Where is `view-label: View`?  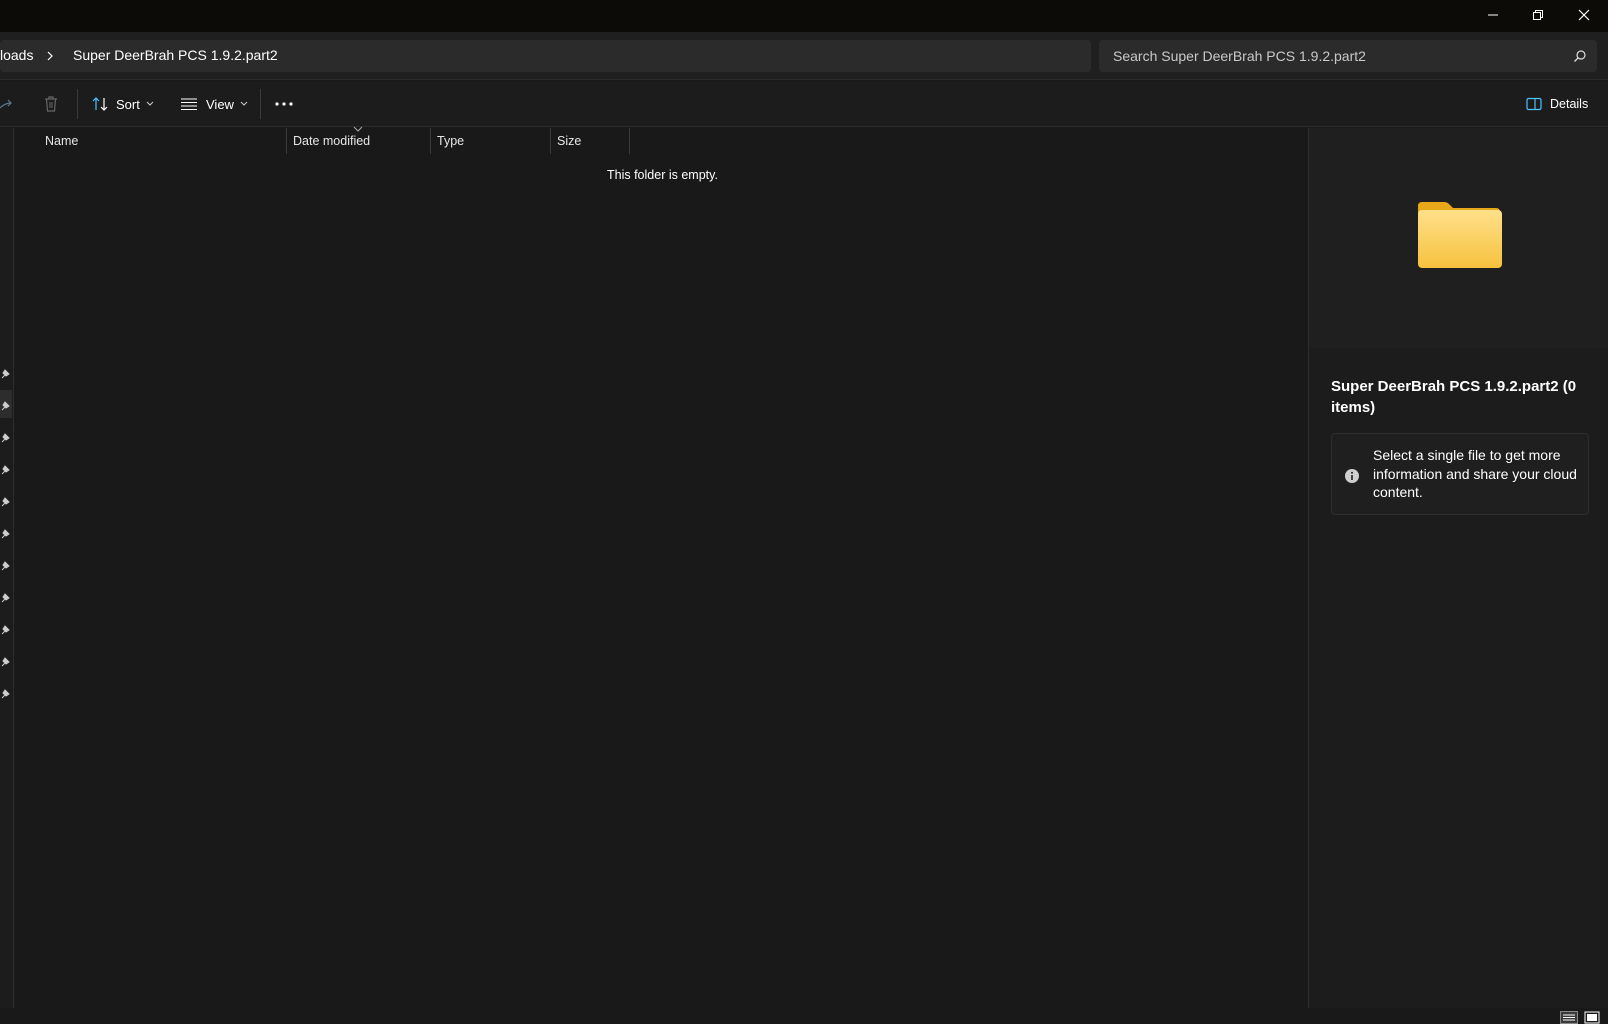
view-label: View is located at coordinates (220, 104).